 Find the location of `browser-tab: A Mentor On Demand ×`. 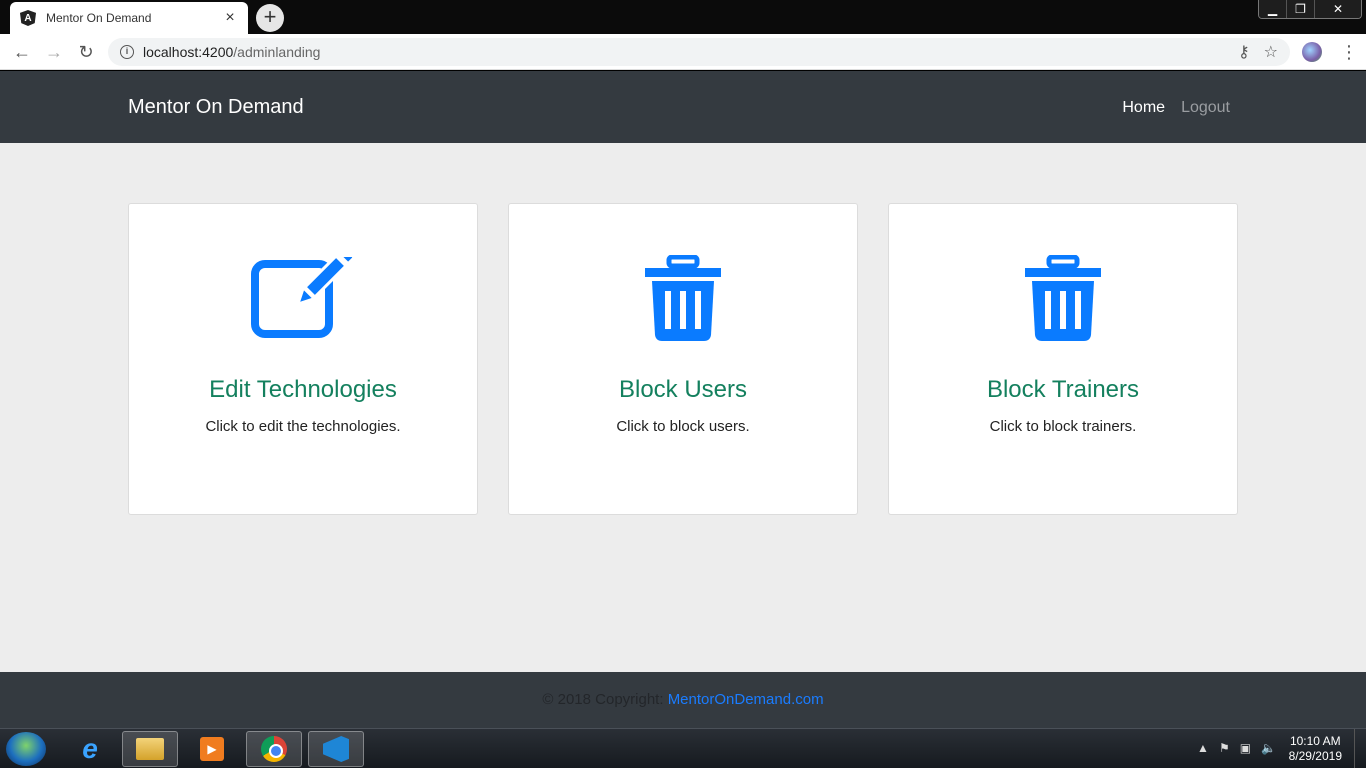

browser-tab: A Mentor On Demand × is located at coordinates (129, 18).